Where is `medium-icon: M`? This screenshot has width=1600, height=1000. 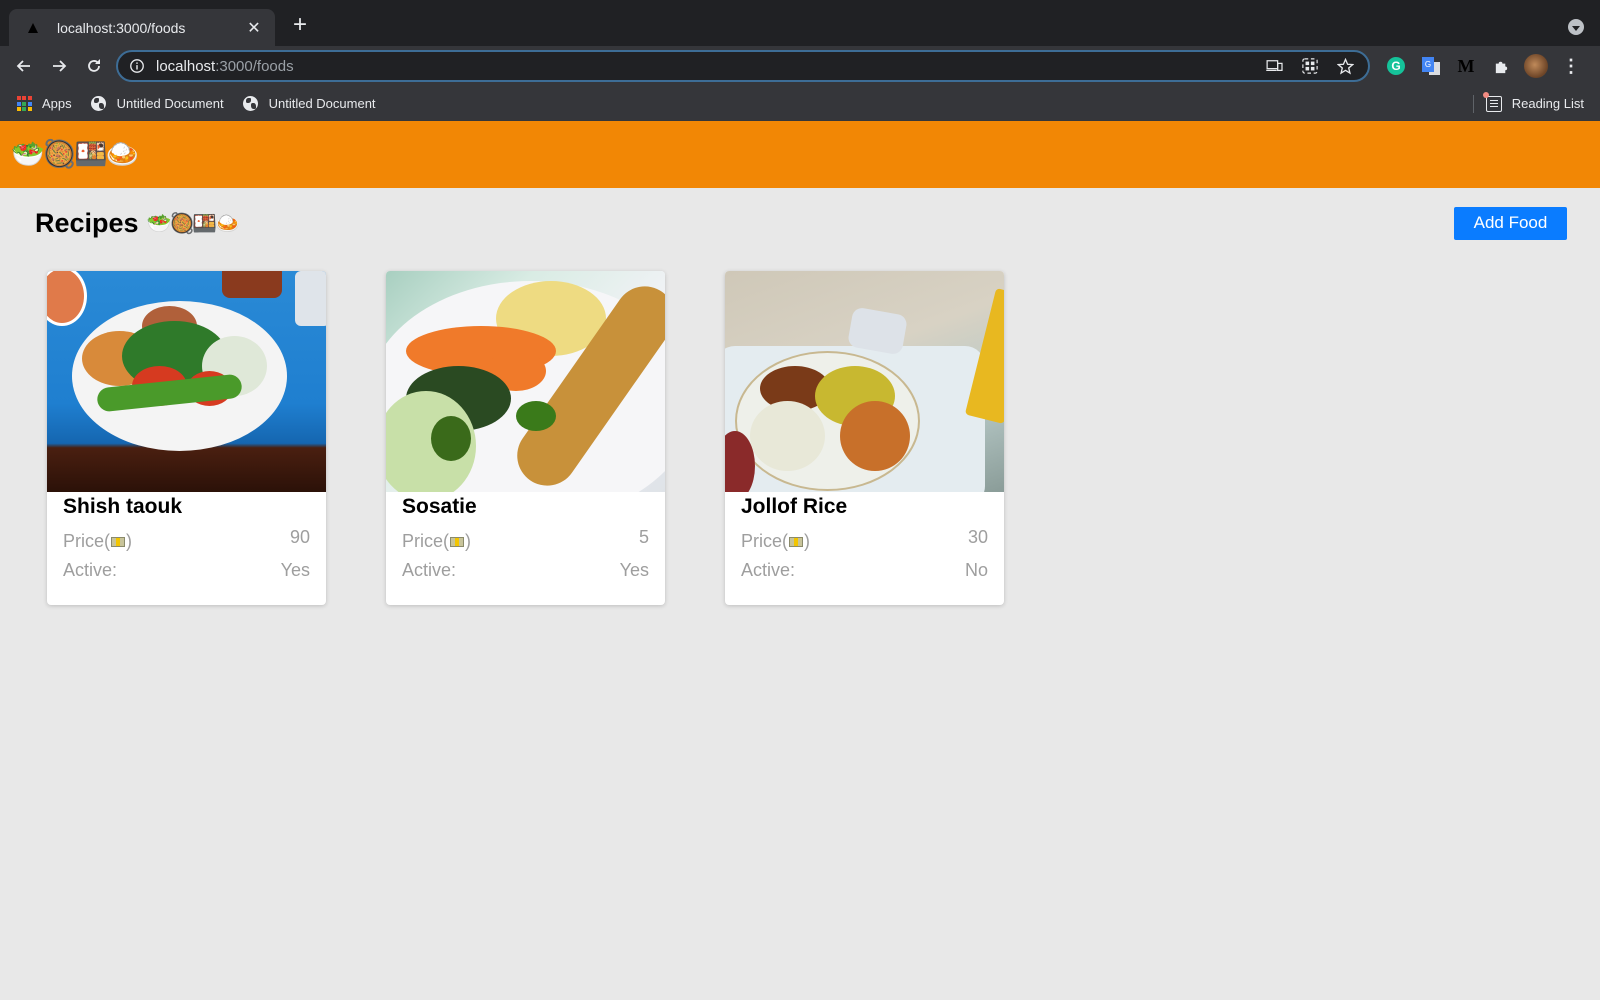 medium-icon: M is located at coordinates (1466, 66).